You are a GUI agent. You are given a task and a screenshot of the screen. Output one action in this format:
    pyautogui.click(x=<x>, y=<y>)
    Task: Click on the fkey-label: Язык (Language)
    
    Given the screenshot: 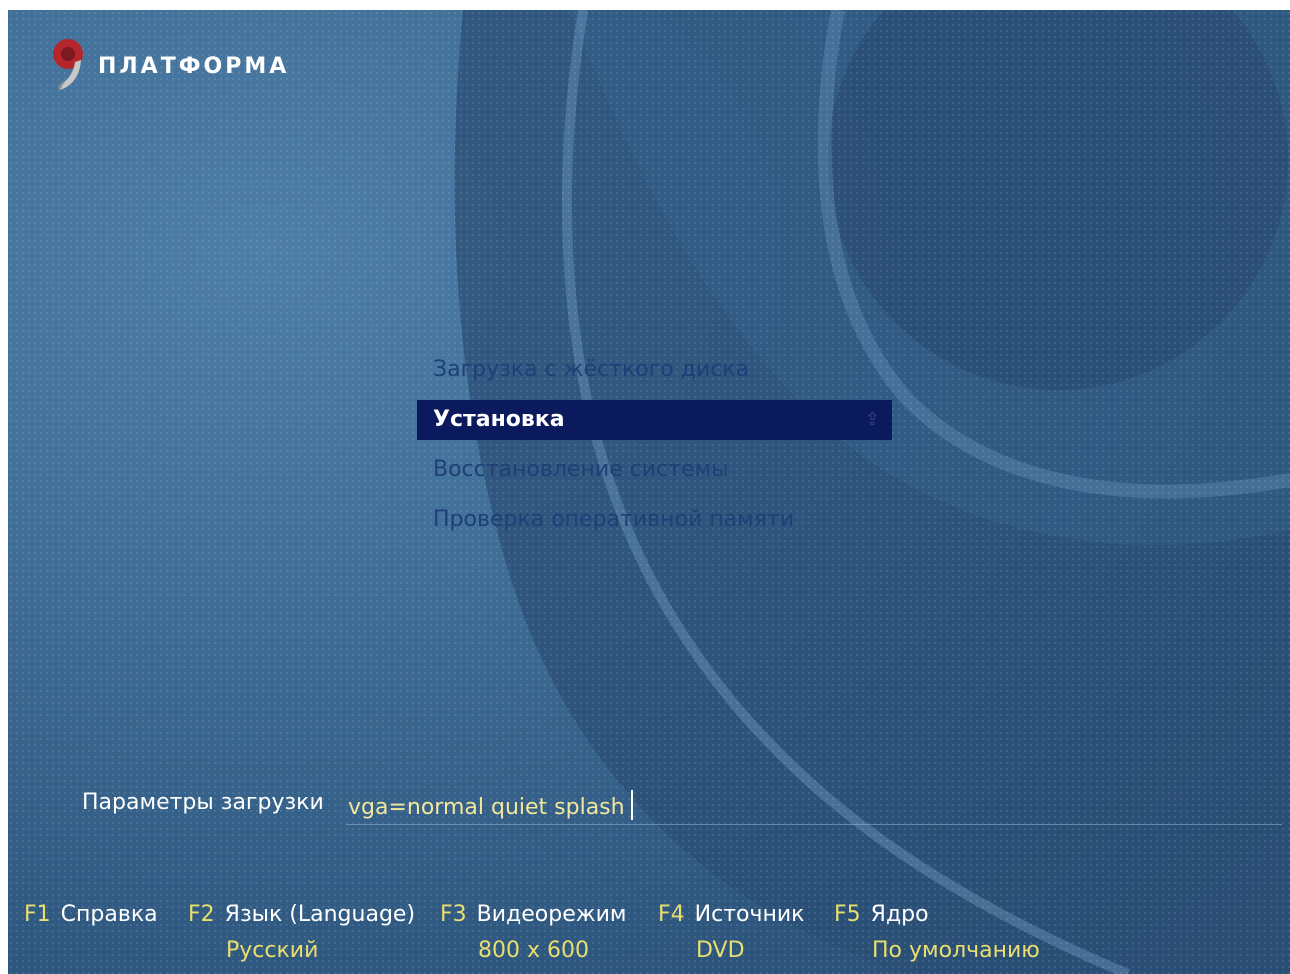 What is the action you would take?
    pyautogui.click(x=320, y=914)
    